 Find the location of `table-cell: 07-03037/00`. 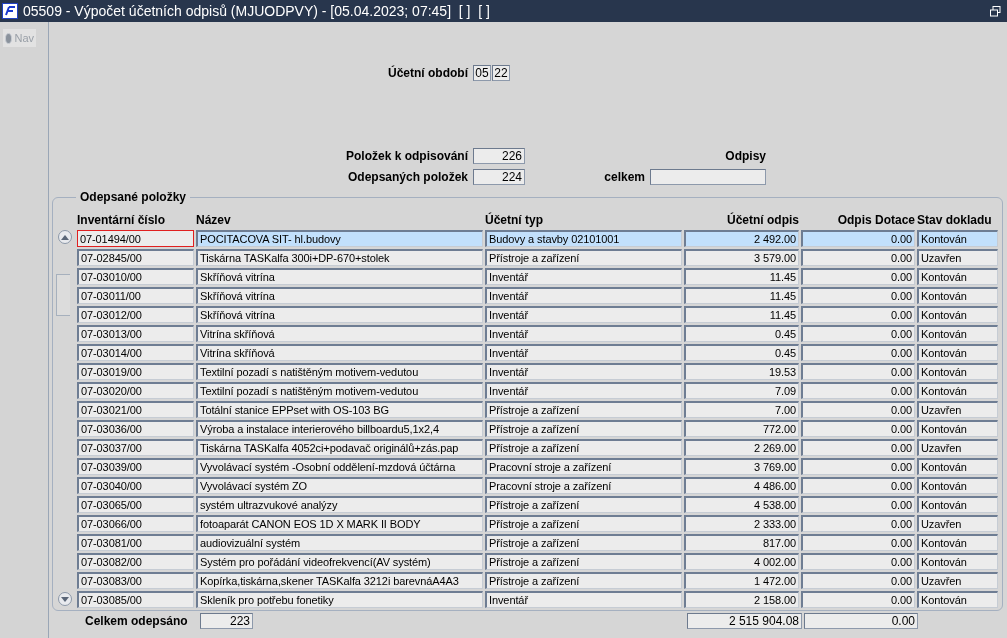

table-cell: 07-03037/00 is located at coordinates (135, 447).